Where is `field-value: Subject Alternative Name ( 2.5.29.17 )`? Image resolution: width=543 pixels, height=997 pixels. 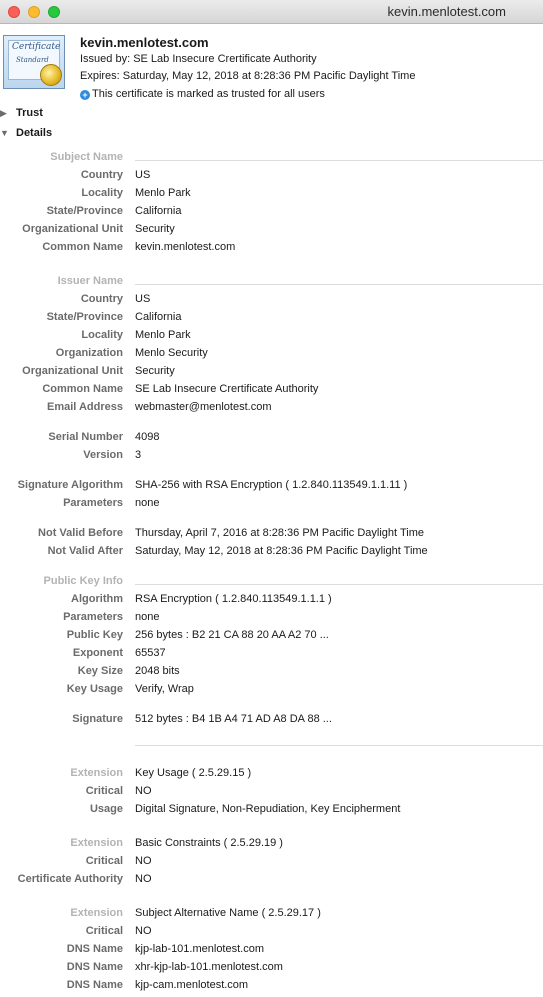 field-value: Subject Alternative Name ( 2.5.29.17 ) is located at coordinates (228, 913).